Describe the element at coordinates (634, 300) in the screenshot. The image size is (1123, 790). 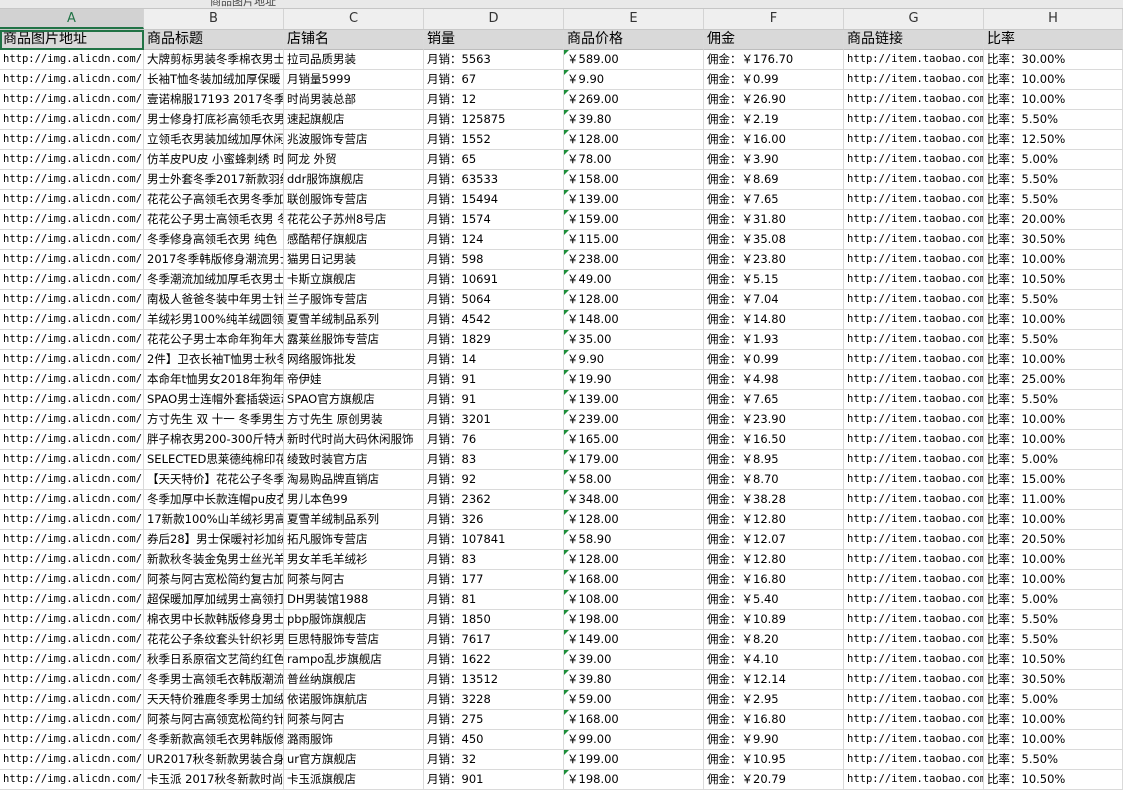
I see `table-cell: ￥128.00` at that location.